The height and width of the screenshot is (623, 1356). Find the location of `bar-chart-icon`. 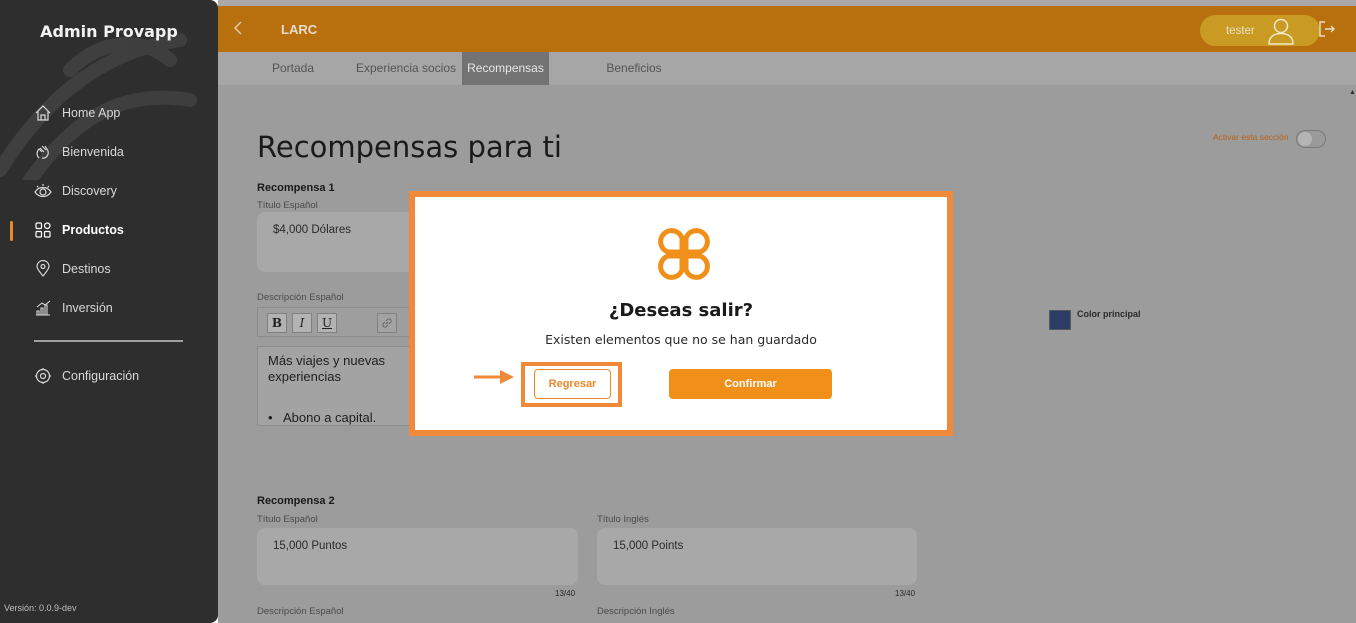

bar-chart-icon is located at coordinates (43, 308).